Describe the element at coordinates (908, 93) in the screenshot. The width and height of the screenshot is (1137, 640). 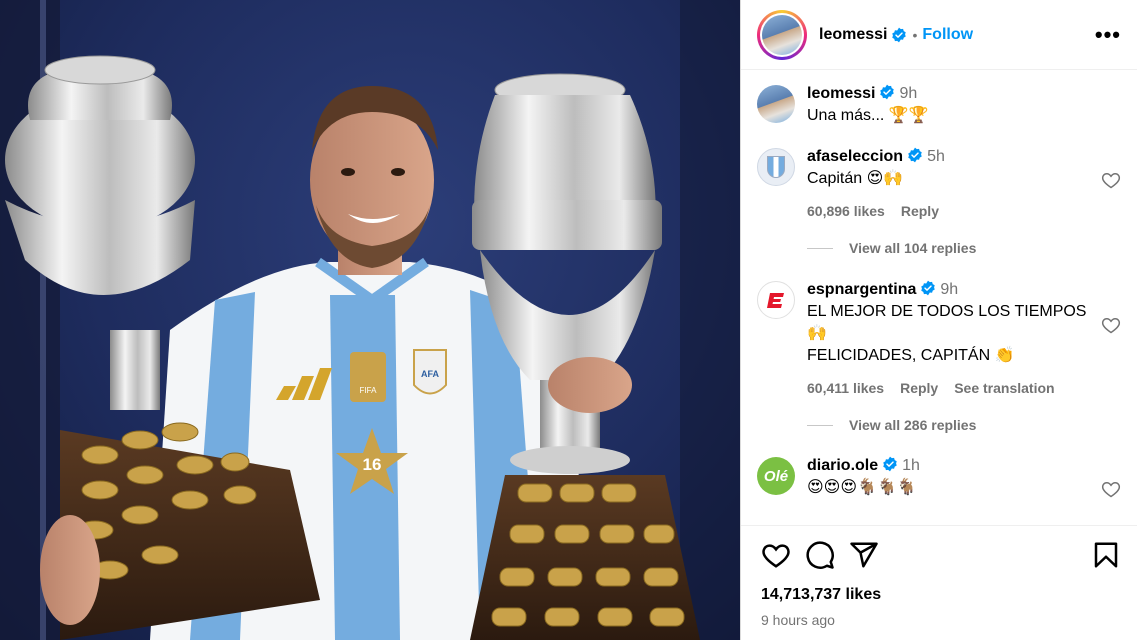
I see `caption-time: 9h` at that location.